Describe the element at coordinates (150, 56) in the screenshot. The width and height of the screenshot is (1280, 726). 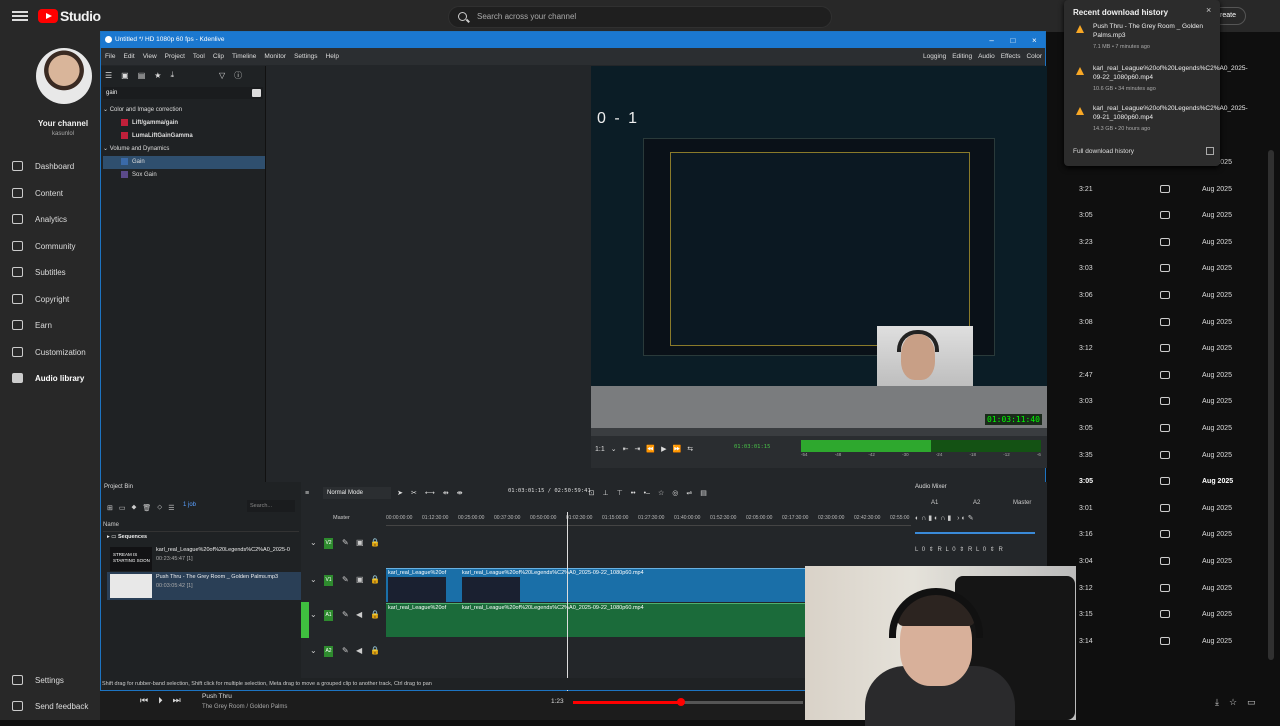
I see `menu-view: View` at that location.